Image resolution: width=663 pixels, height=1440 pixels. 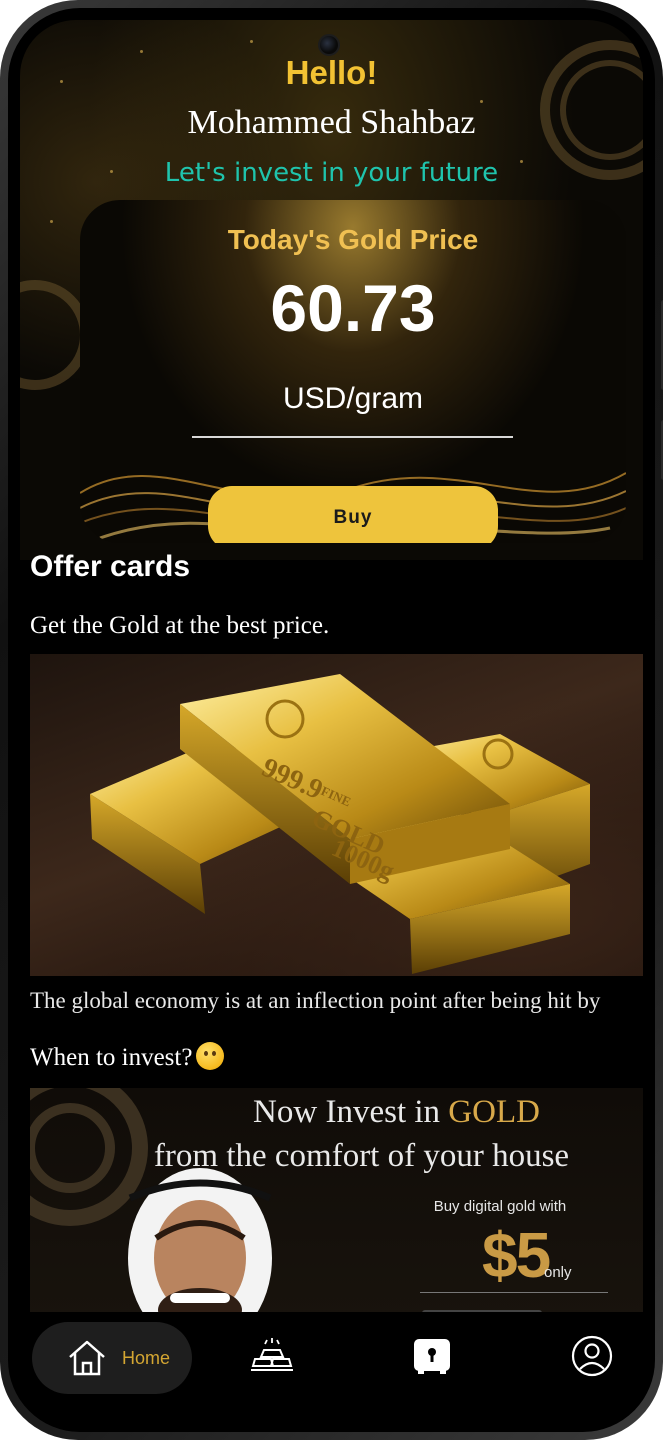 I want to click on user-name: Mohammed Shahbaz, so click(x=331, y=122).